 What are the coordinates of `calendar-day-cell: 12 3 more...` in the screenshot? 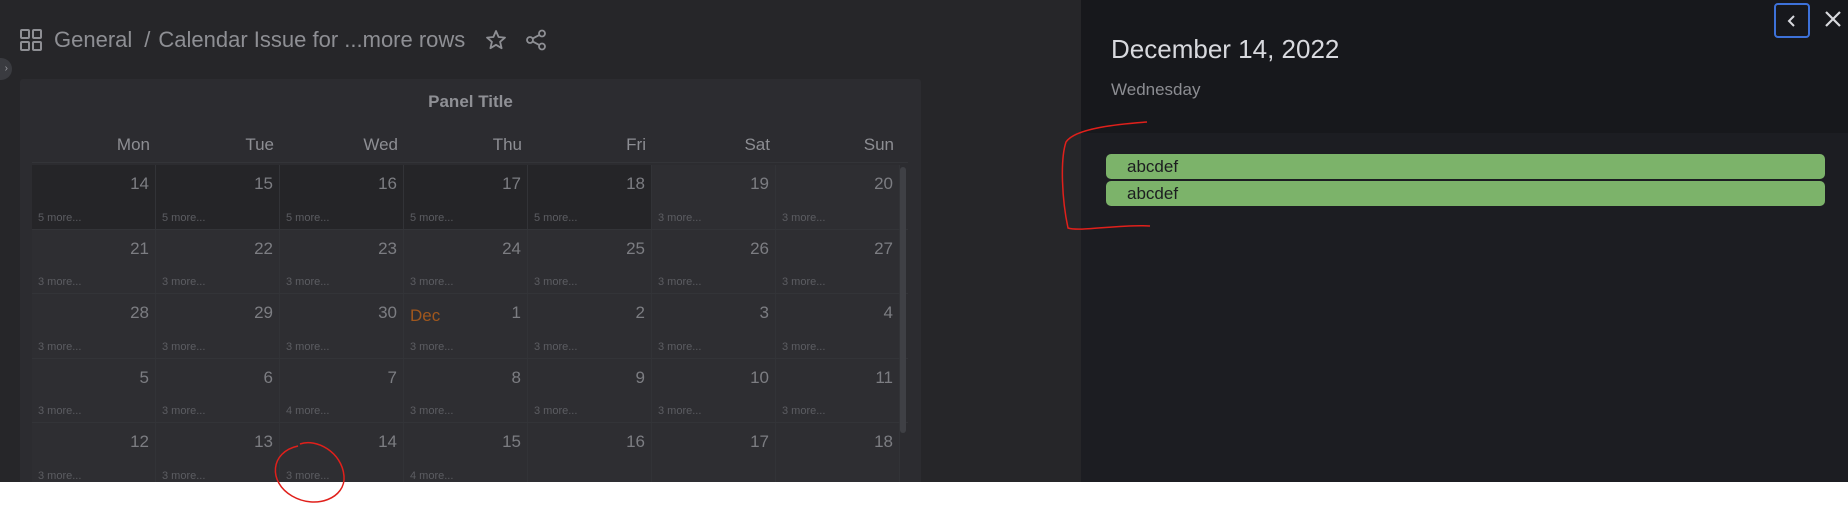 It's located at (94, 452).